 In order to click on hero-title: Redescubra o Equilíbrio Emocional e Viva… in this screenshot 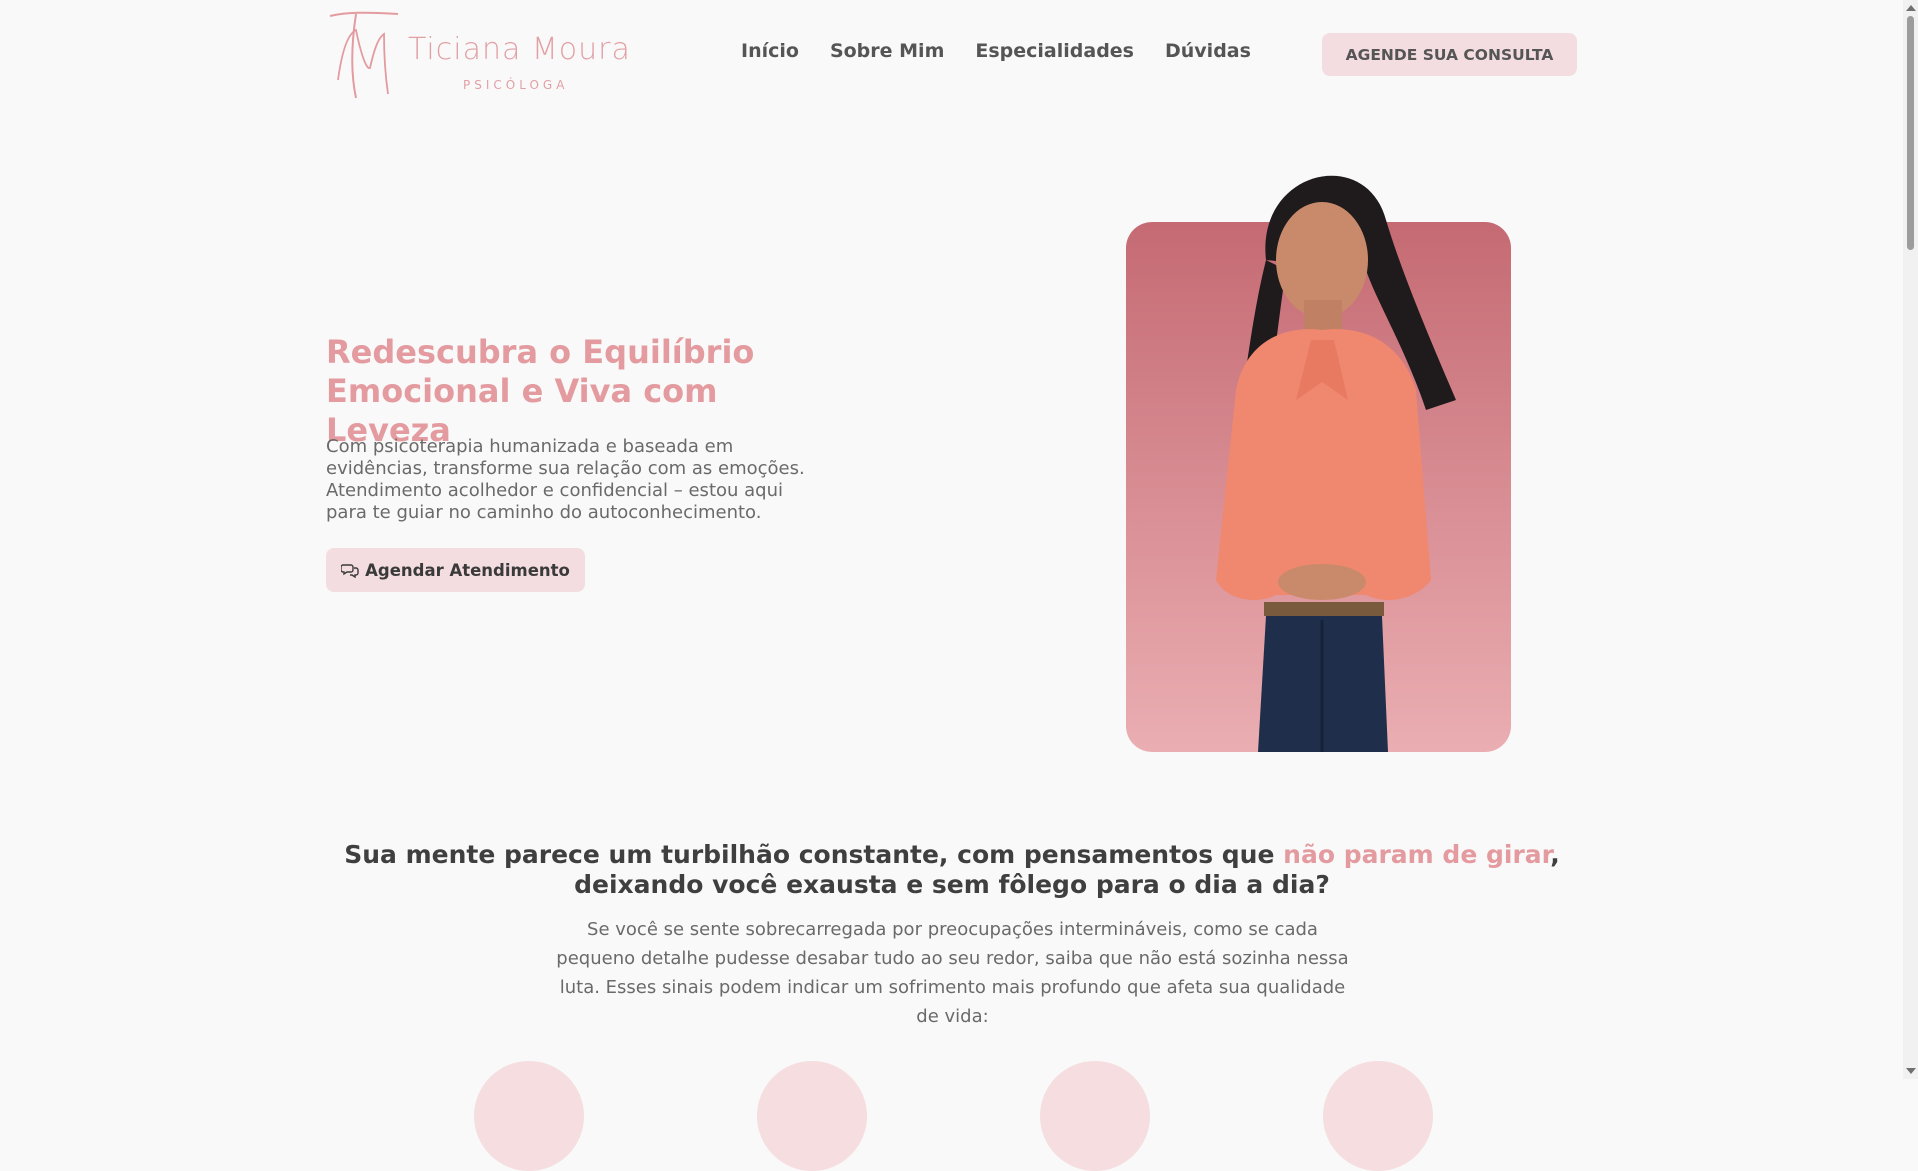, I will do `click(540, 391)`.